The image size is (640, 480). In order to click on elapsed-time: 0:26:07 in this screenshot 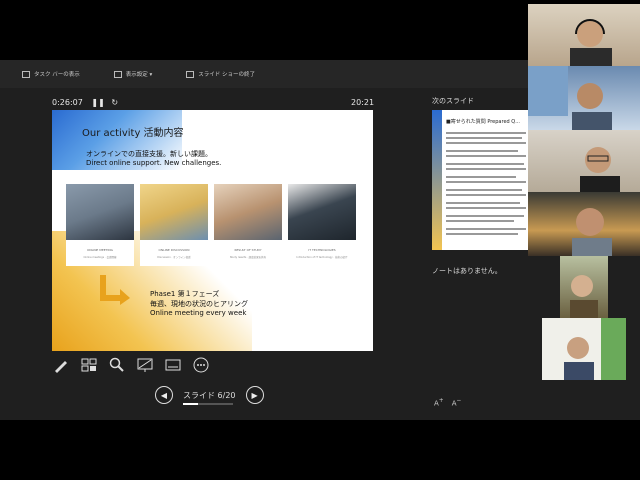, I will do `click(67, 102)`.